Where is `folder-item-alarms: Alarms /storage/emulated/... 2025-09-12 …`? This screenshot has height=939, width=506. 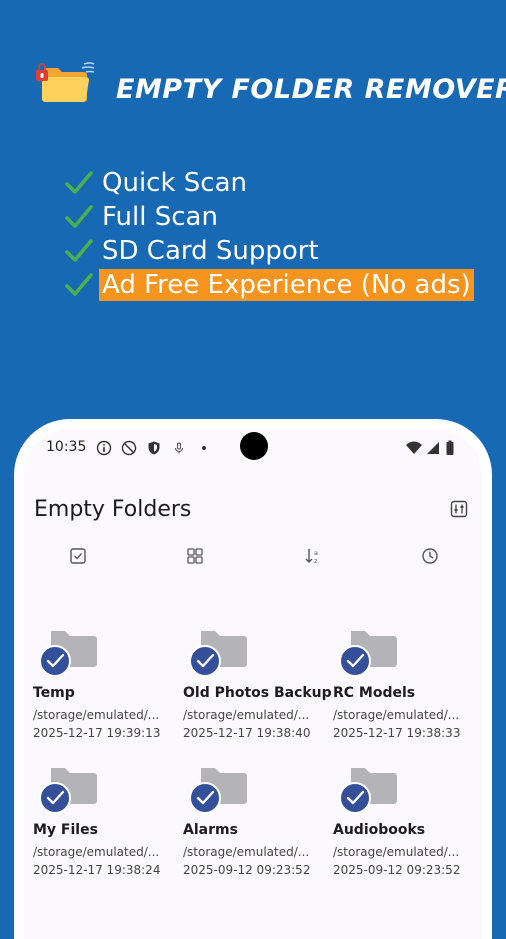 folder-item-alarms: Alarms /storage/emulated/... 2025-09-12 … is located at coordinates (258, 831).